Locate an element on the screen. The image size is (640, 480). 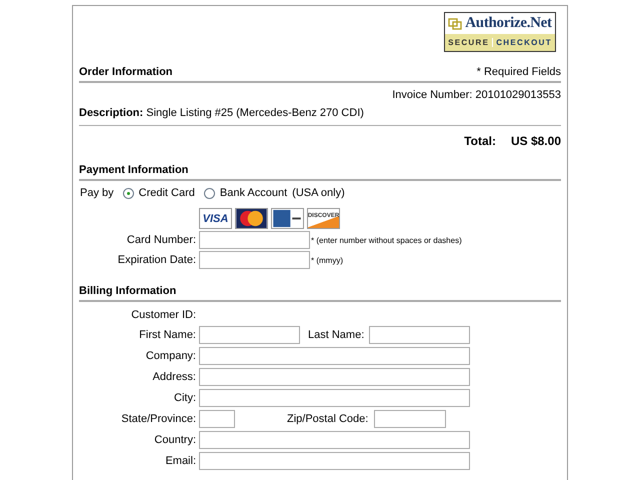
required-note: * Required Fields is located at coordinates (518, 72).